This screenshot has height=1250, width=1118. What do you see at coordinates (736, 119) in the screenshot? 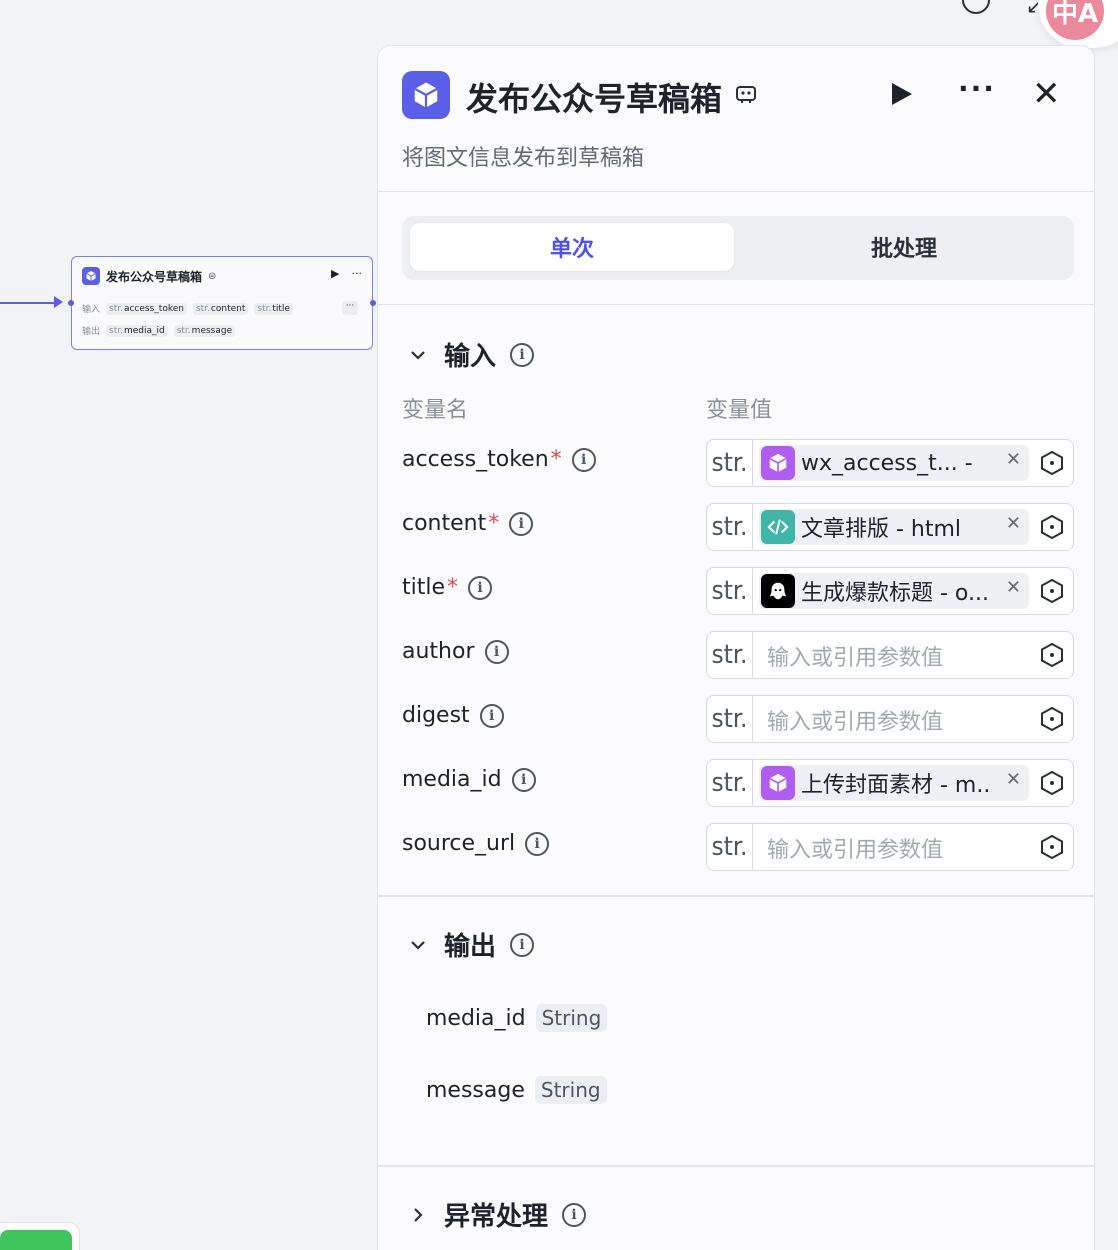
I see `panel-header: 发布公众号草稿箱 ··· ✕ 将图文信息发布到草稿箱` at bounding box center [736, 119].